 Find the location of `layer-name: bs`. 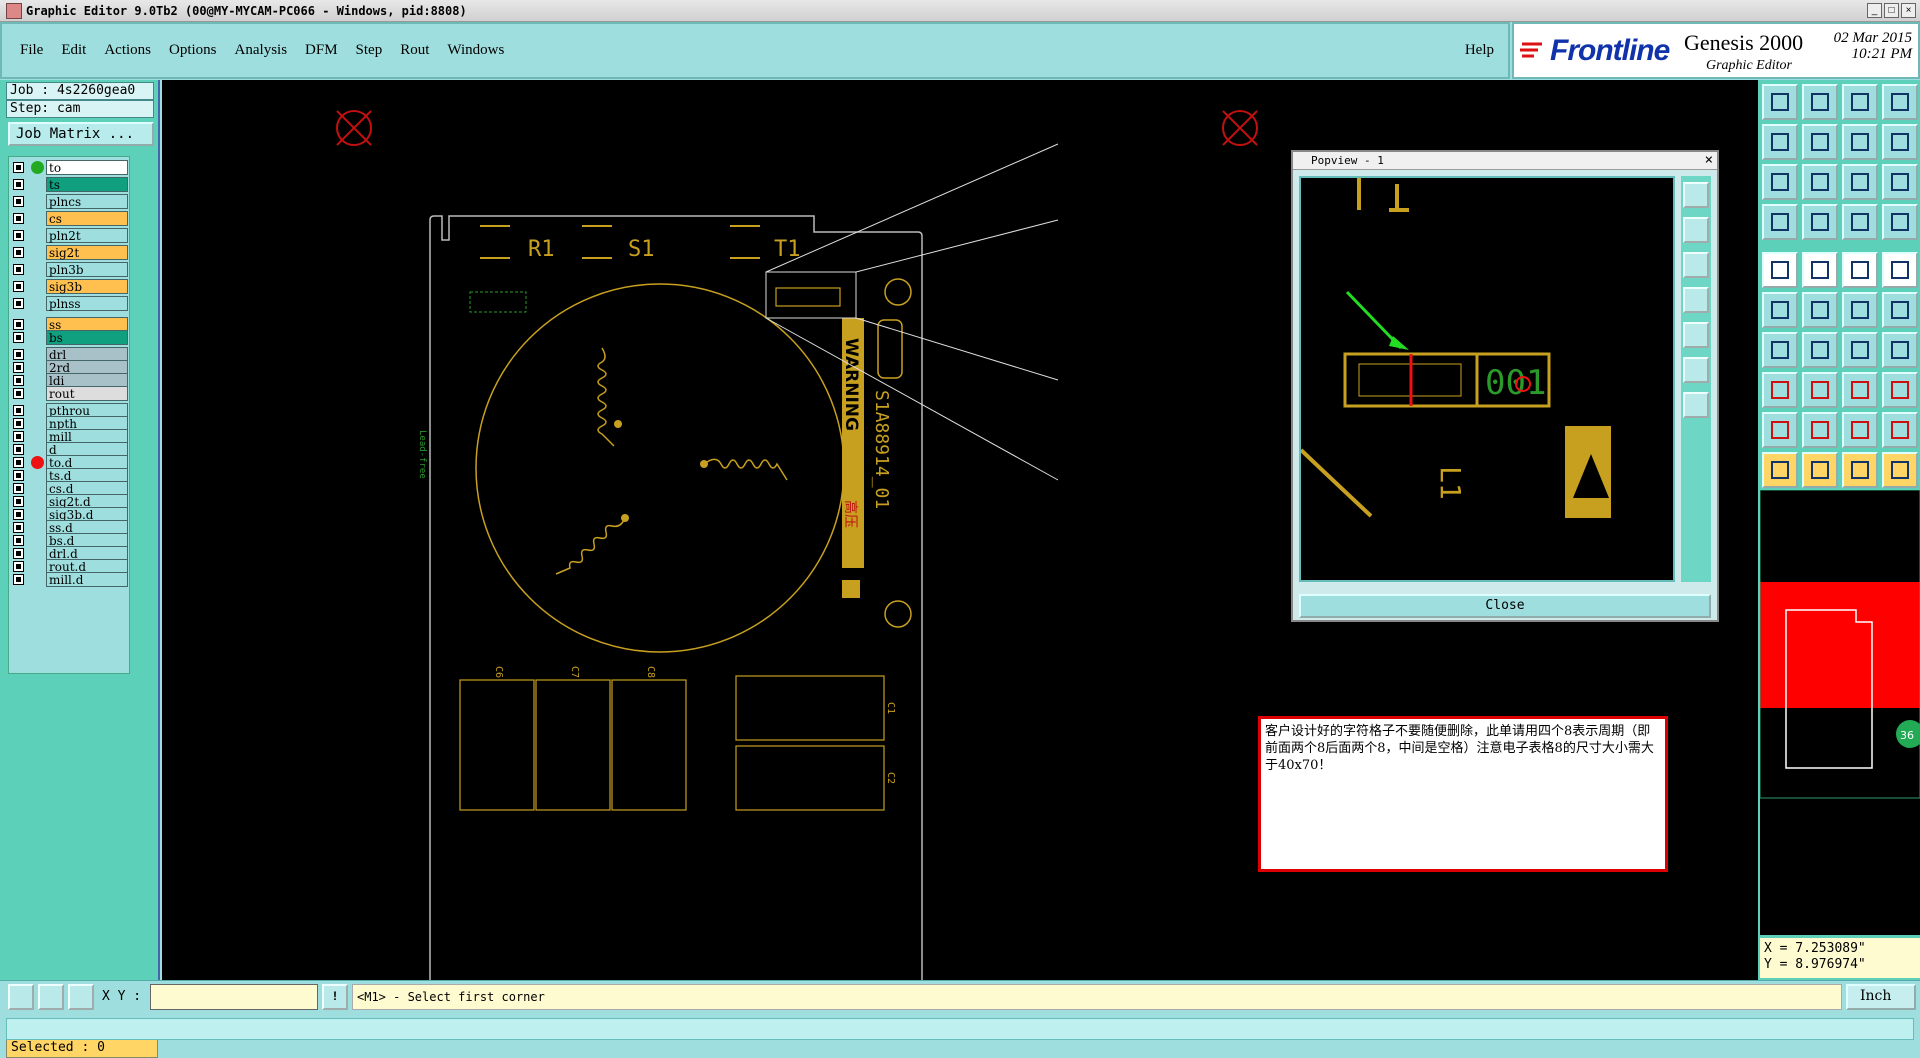

layer-name: bs is located at coordinates (87, 337).